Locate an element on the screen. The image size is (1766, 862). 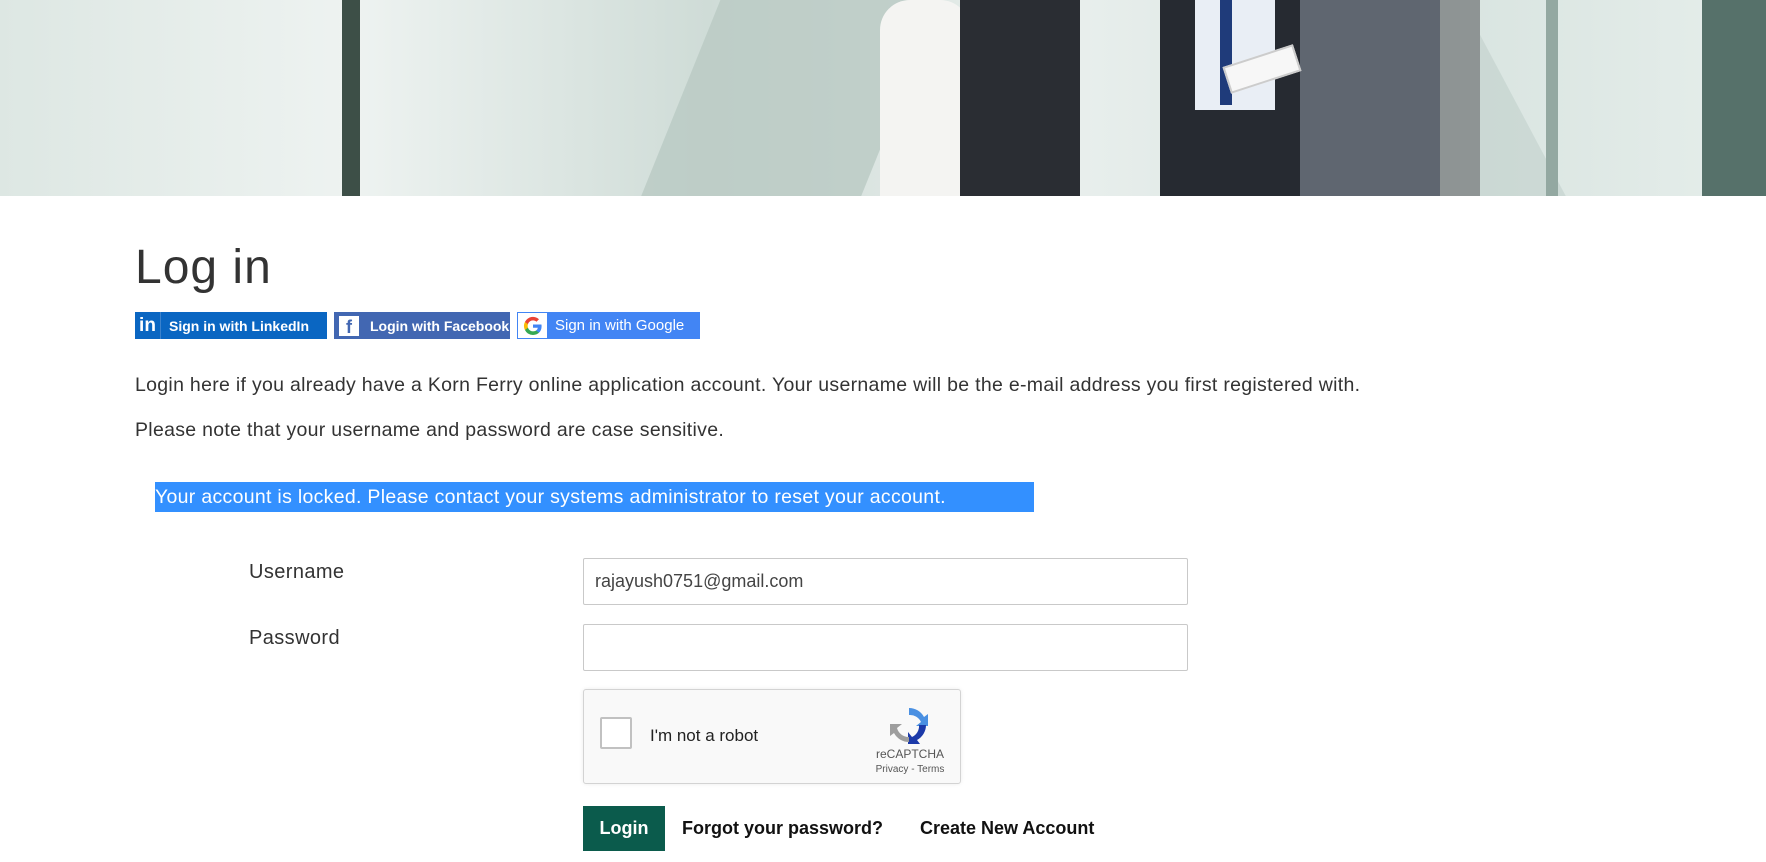
password-input is located at coordinates (885, 647).